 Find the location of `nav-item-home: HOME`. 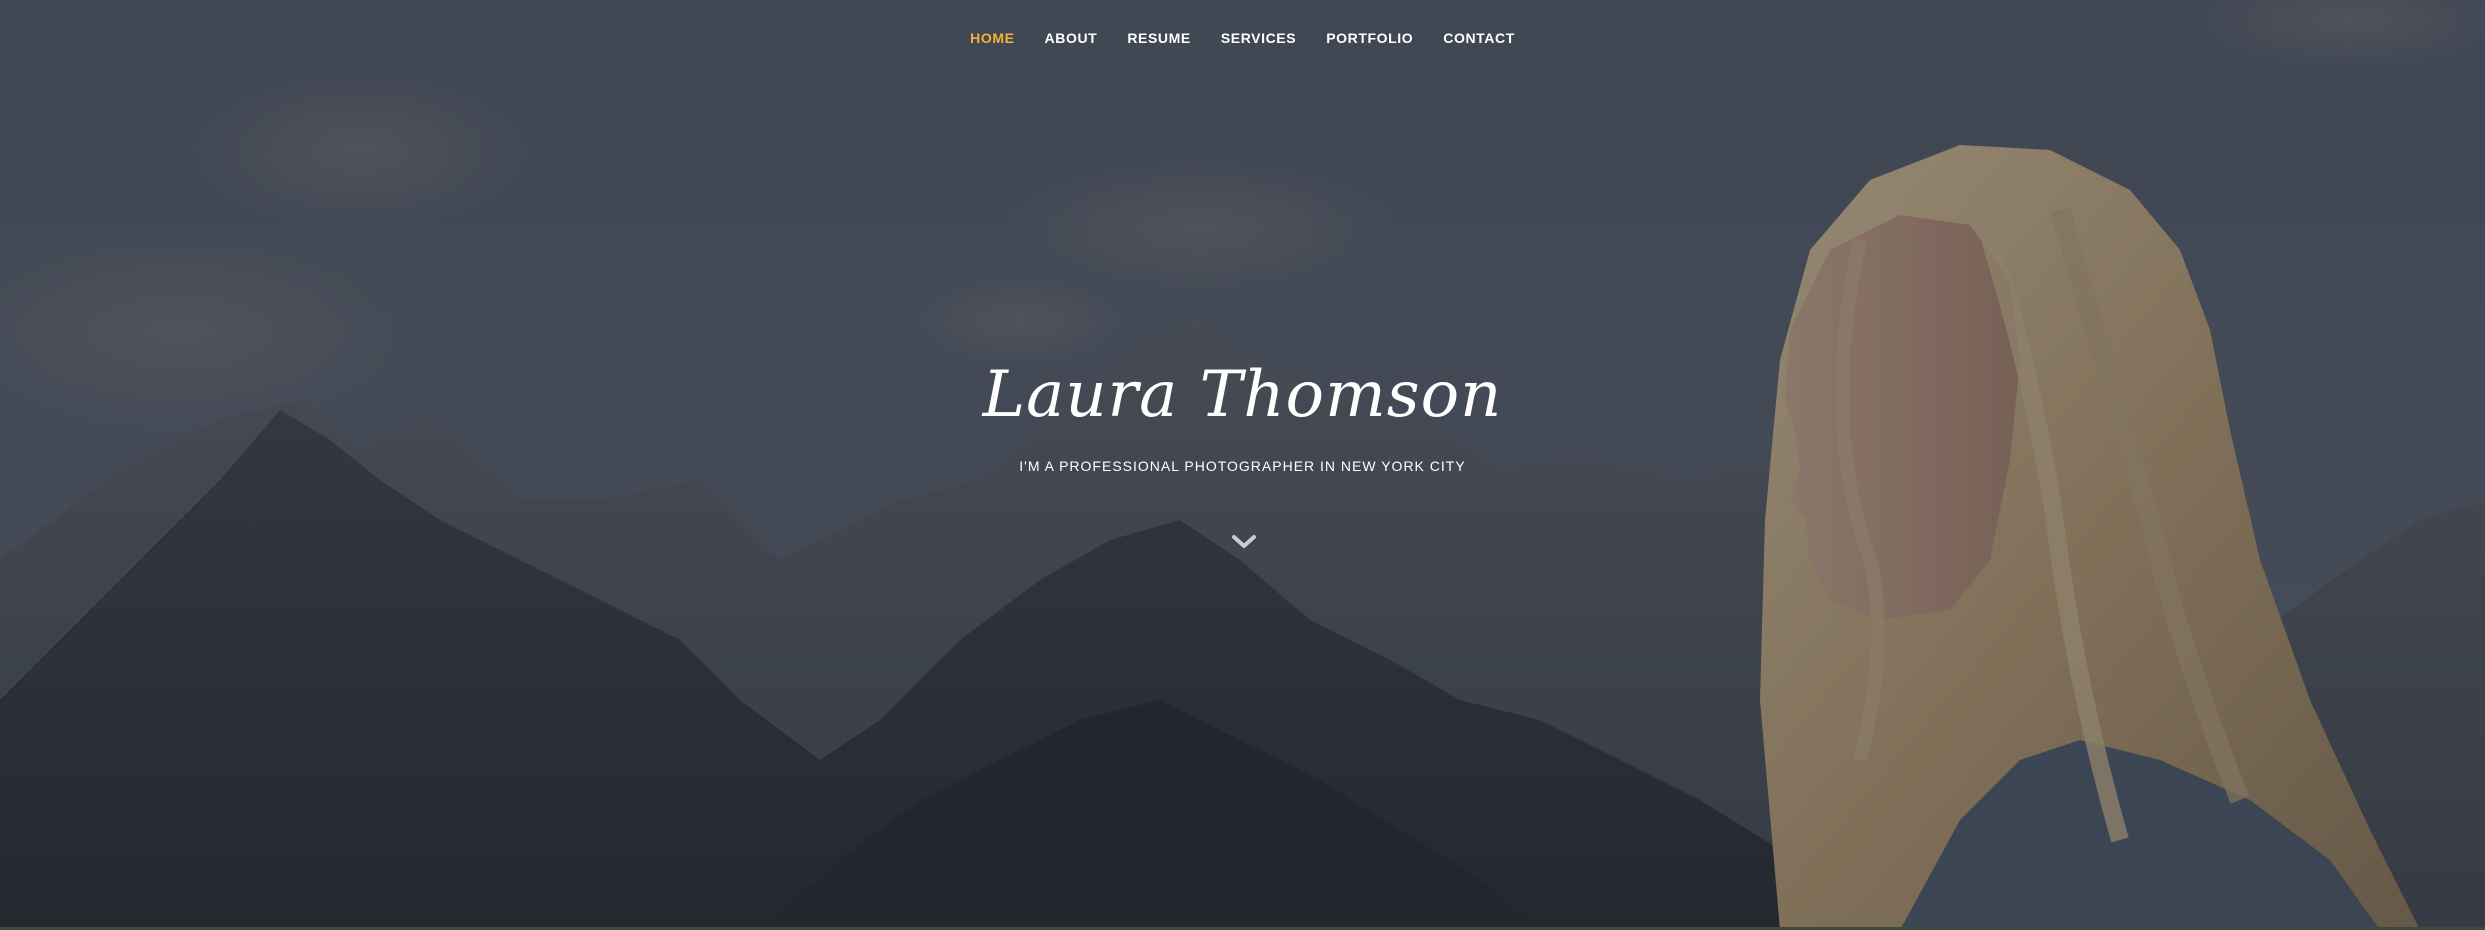

nav-item-home: HOME is located at coordinates (992, 38).